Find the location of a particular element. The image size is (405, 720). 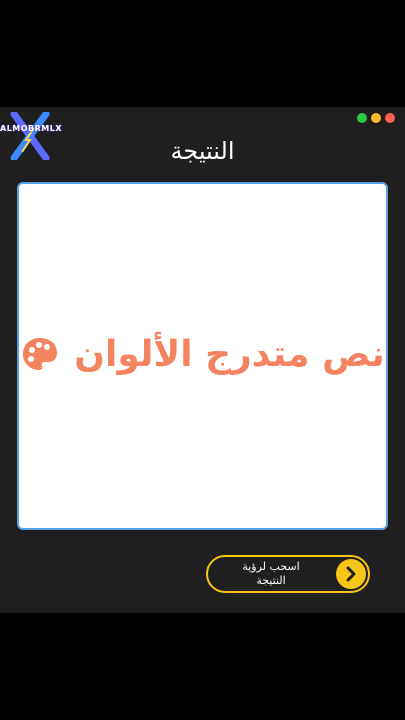

palette-icon is located at coordinates (40, 354).